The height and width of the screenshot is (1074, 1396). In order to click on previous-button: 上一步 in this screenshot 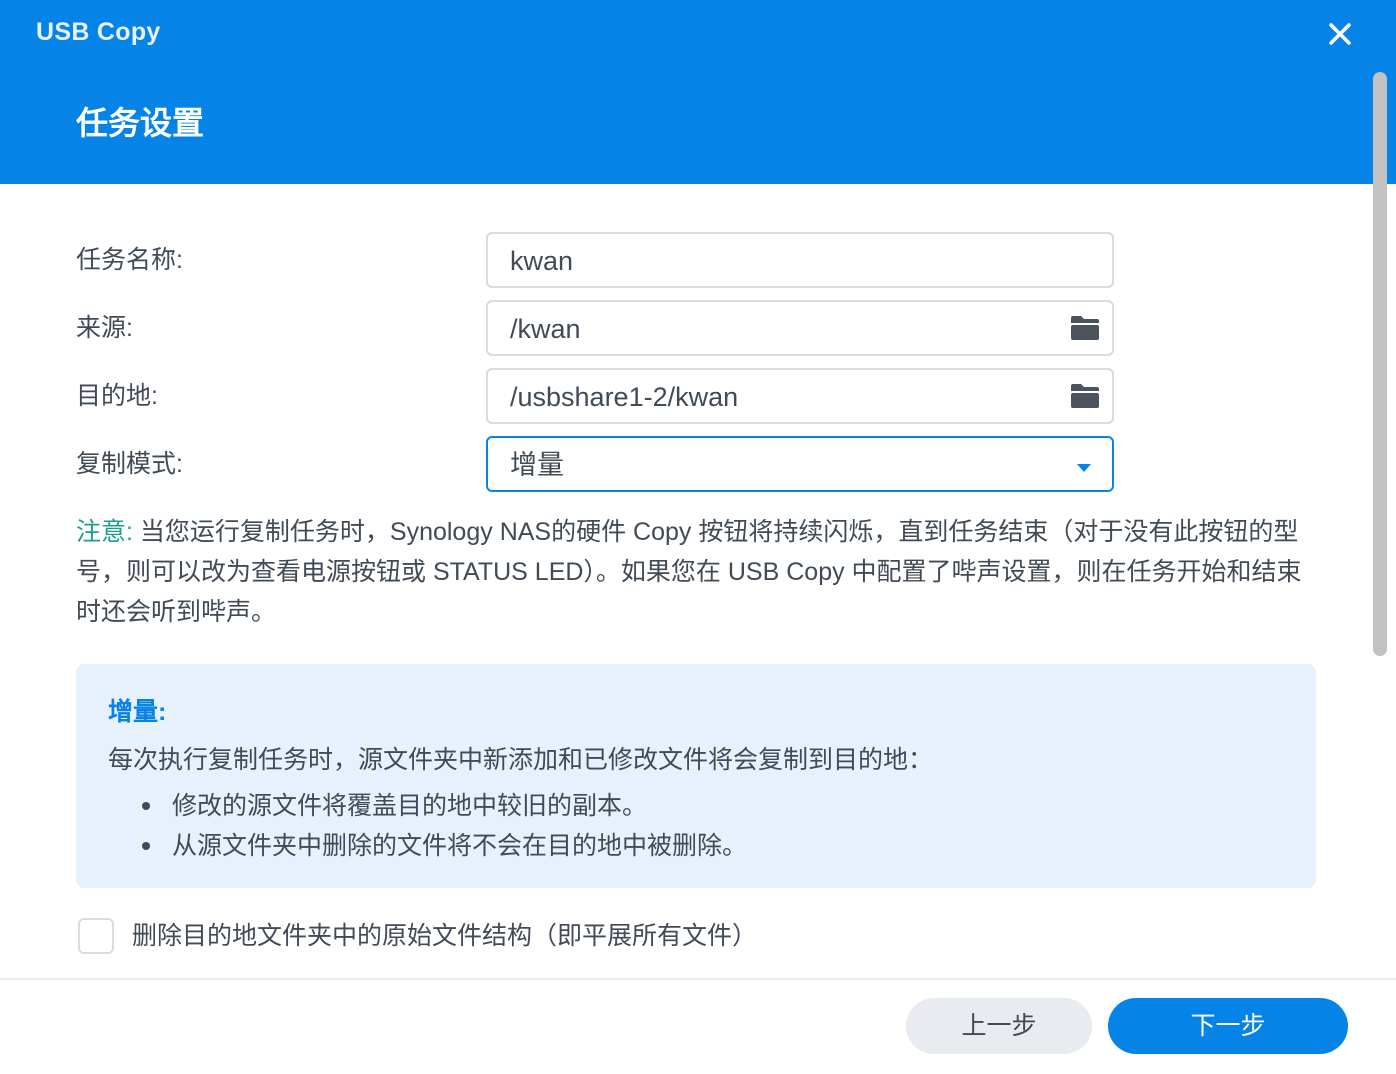, I will do `click(999, 1026)`.